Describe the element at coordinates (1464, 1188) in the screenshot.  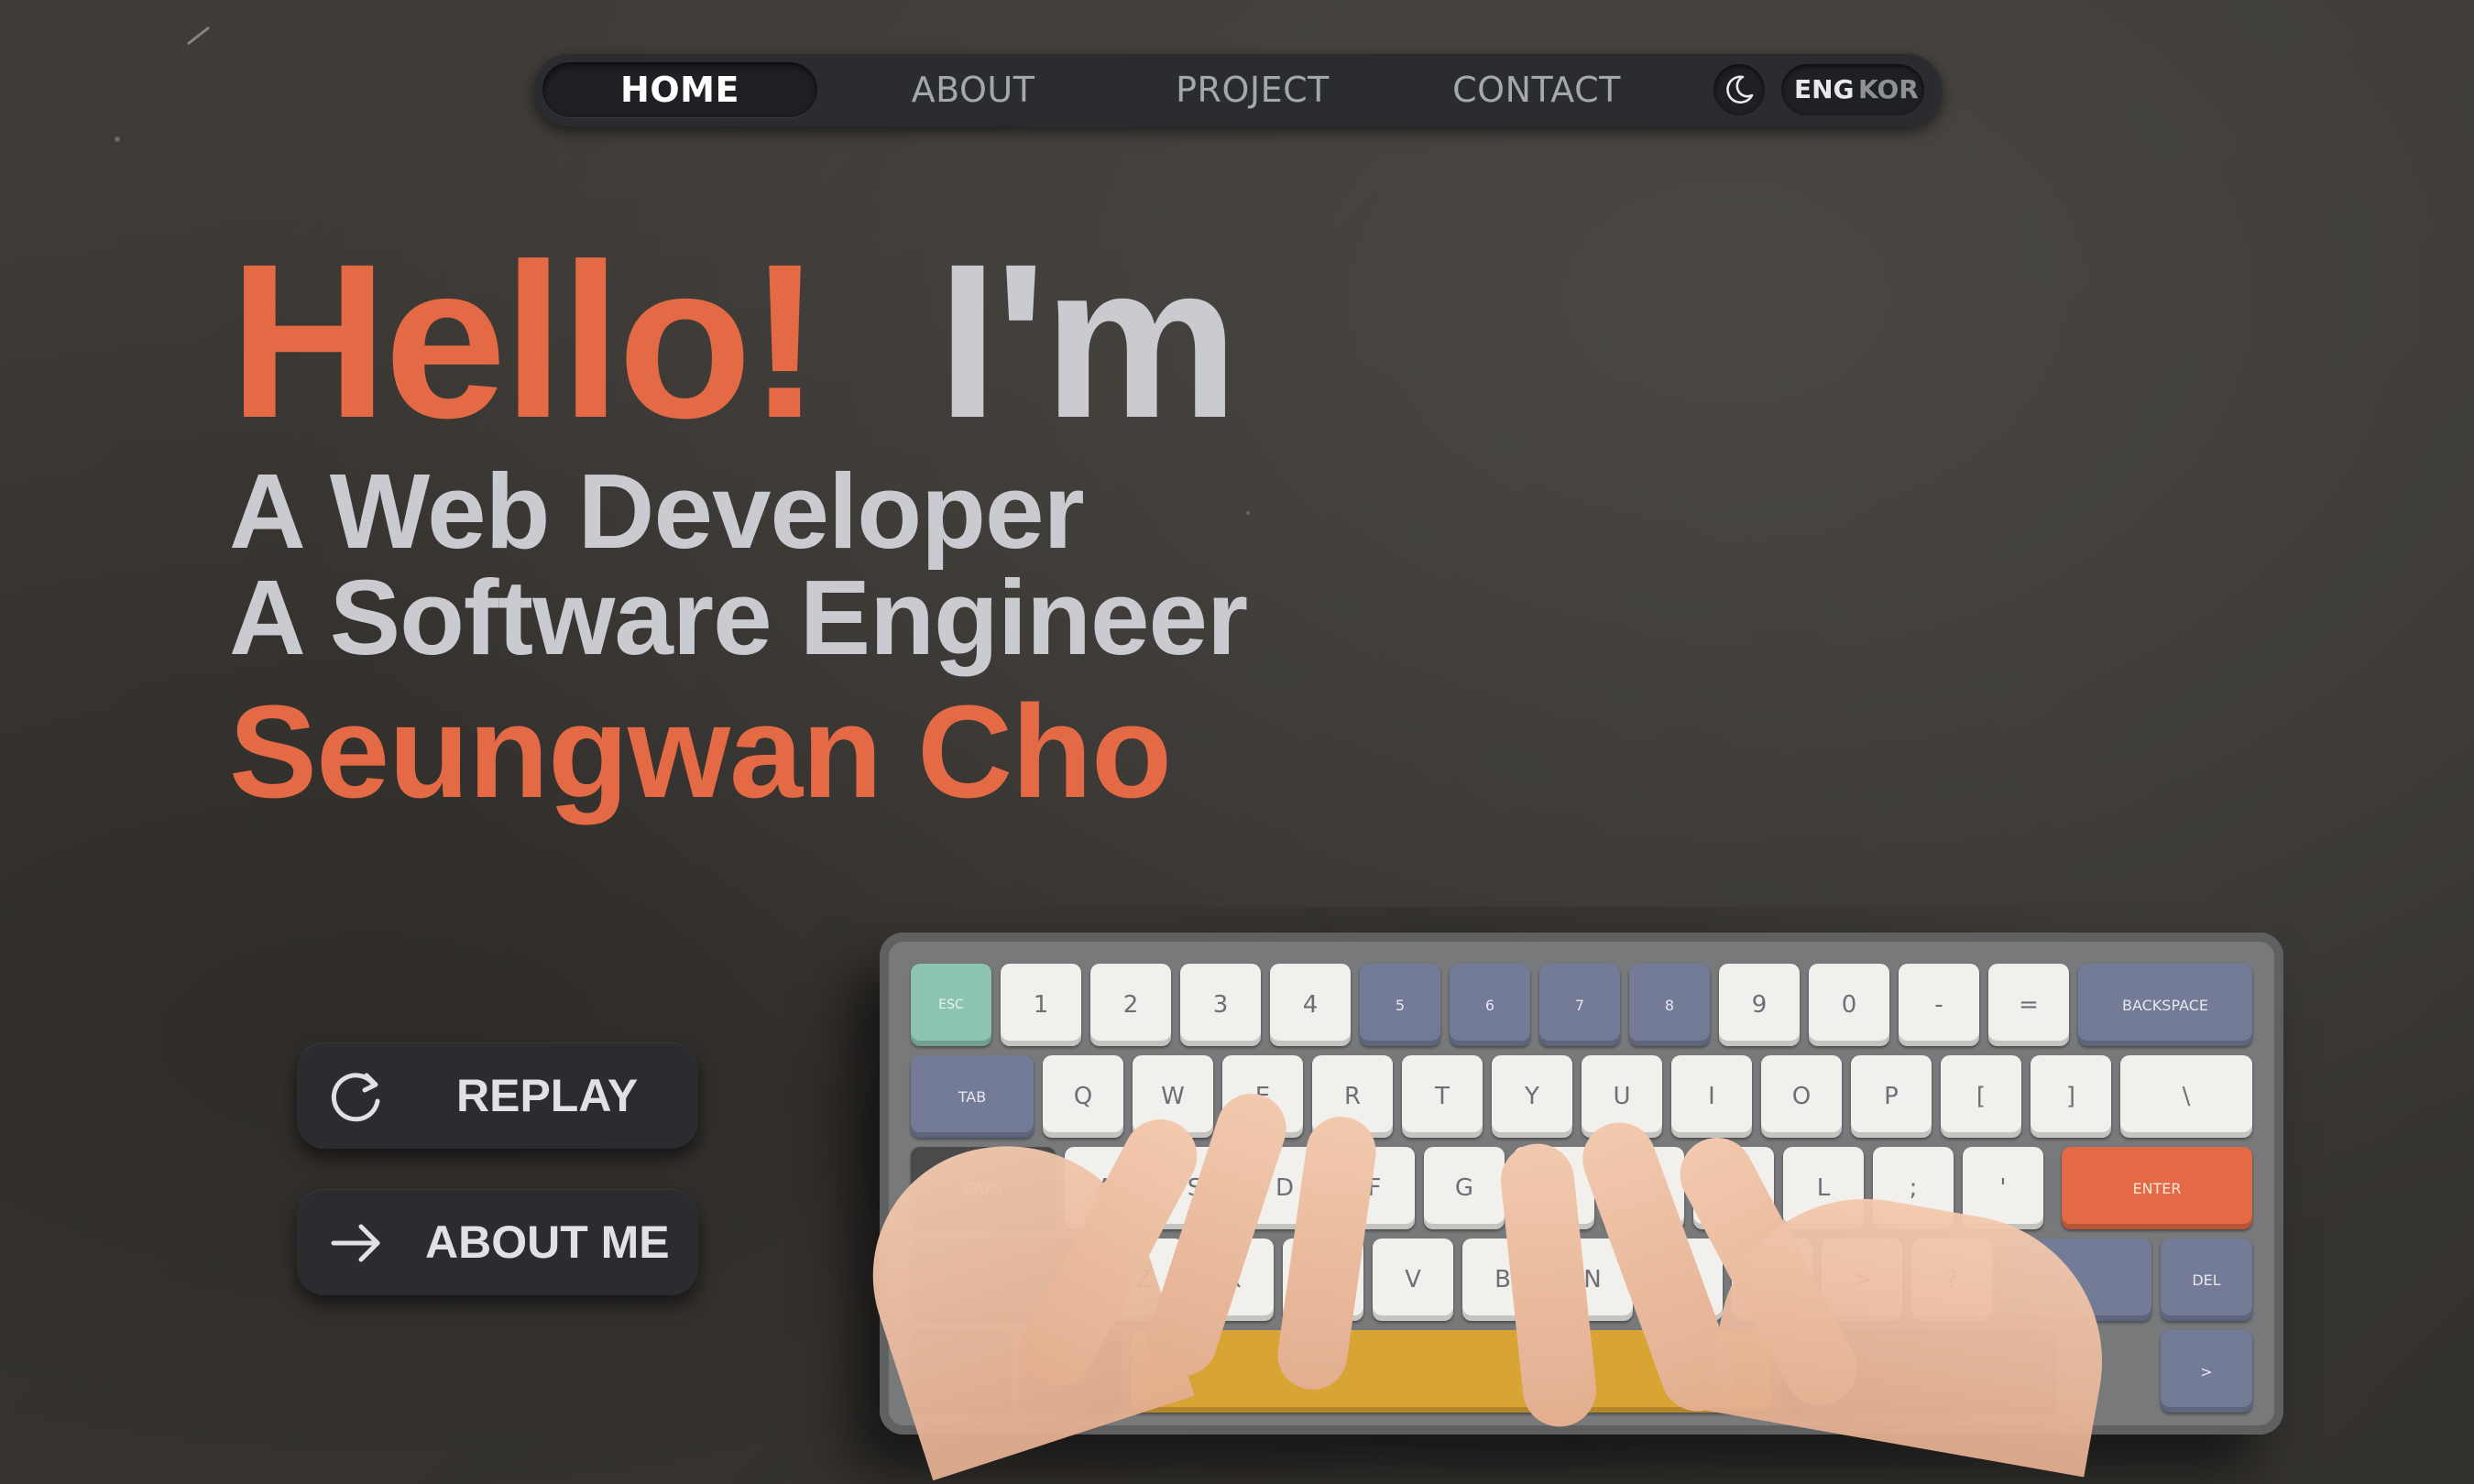
I see `key: G` at that location.